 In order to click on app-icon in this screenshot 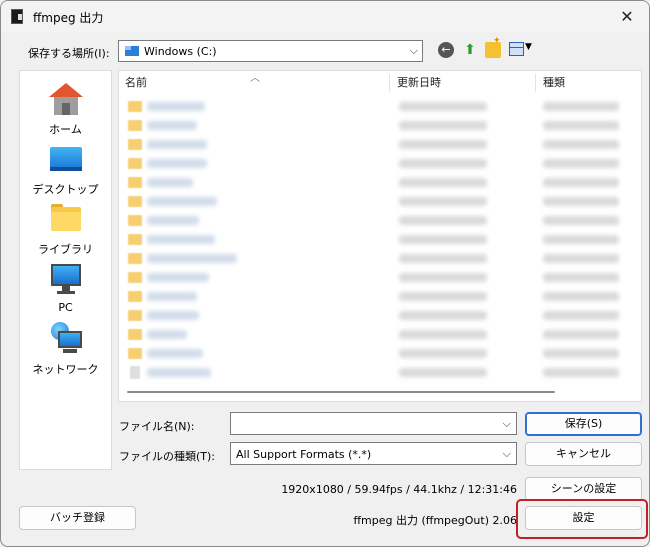, I will do `click(17, 16)`.